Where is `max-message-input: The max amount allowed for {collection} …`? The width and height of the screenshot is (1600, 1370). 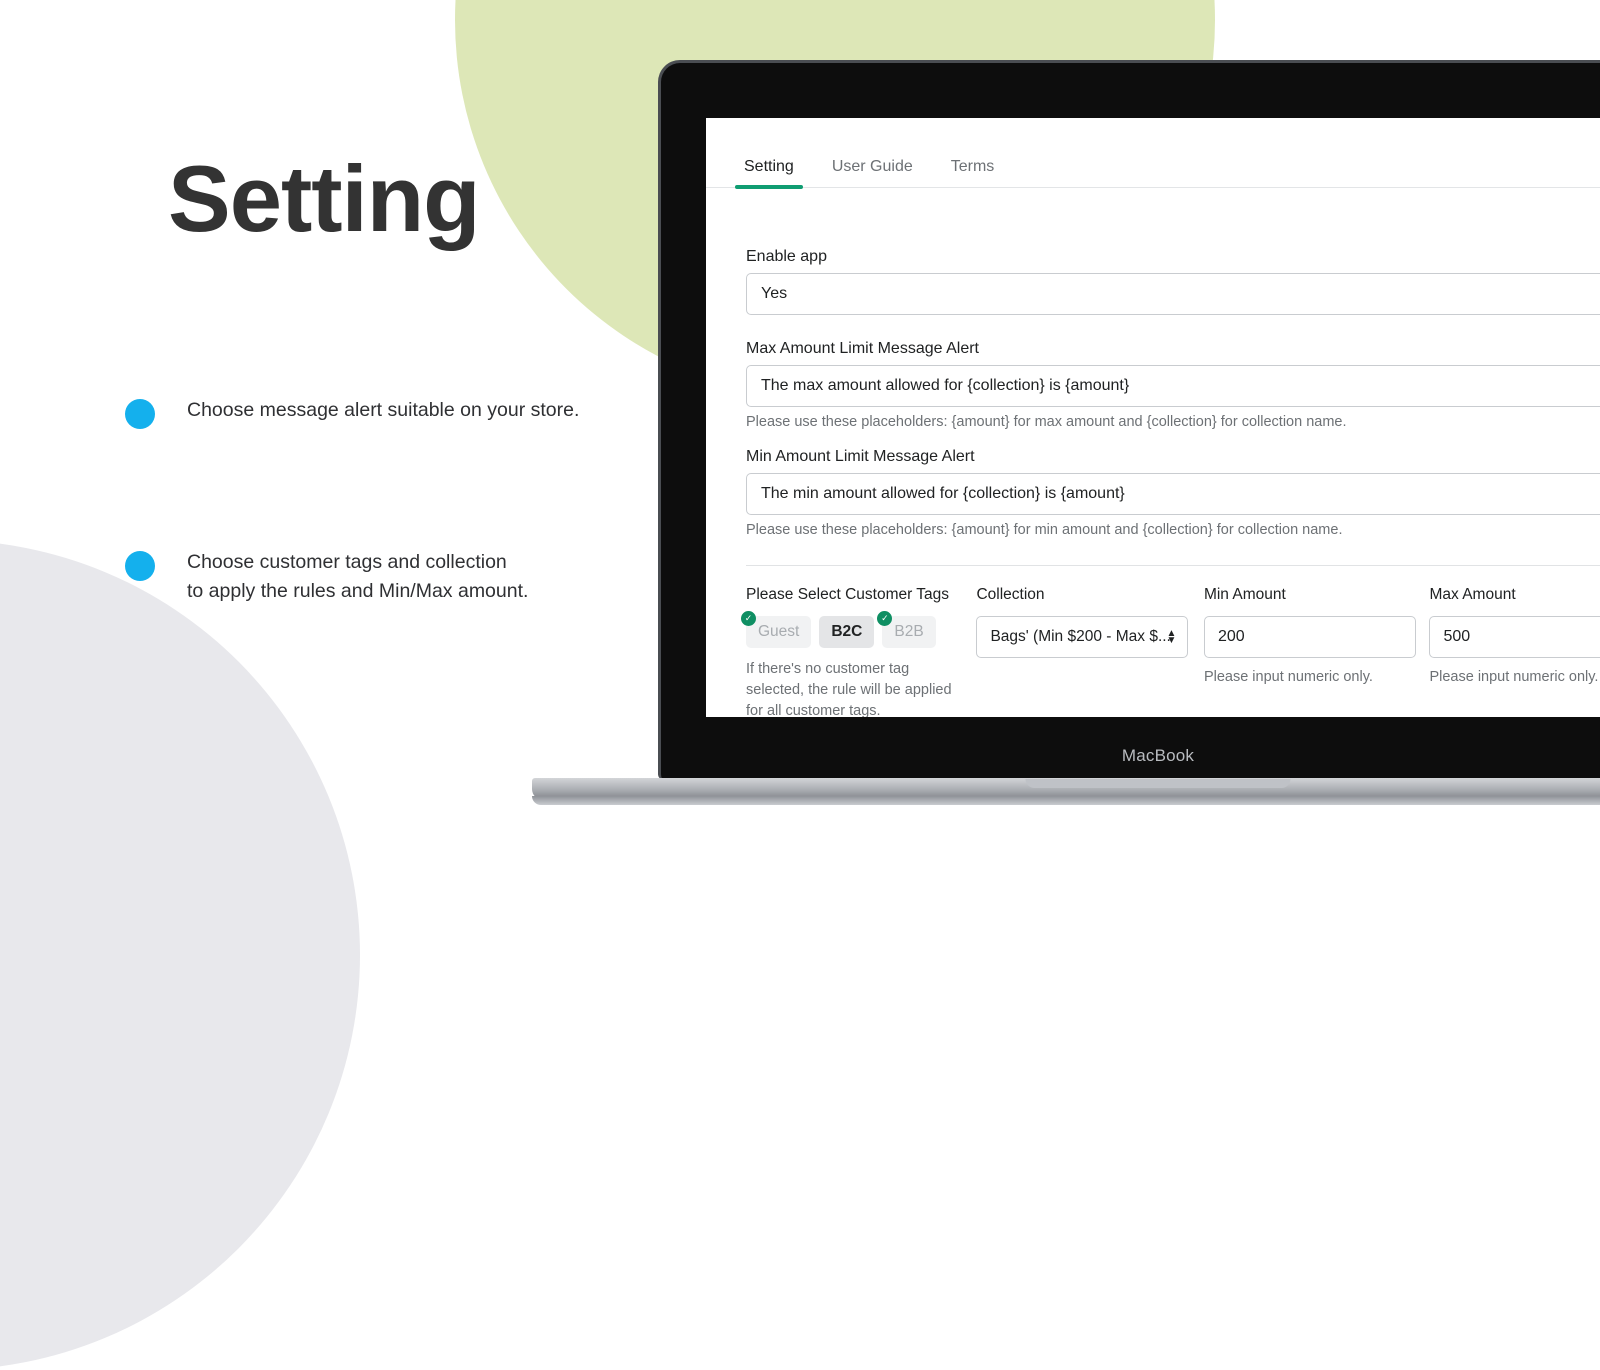
max-message-input: The max amount allowed for {collection} … is located at coordinates (1173, 386).